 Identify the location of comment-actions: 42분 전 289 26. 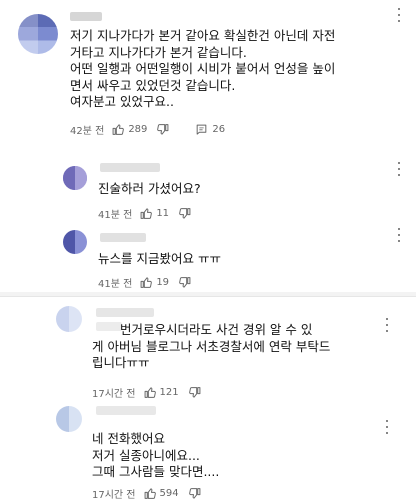
(147, 129).